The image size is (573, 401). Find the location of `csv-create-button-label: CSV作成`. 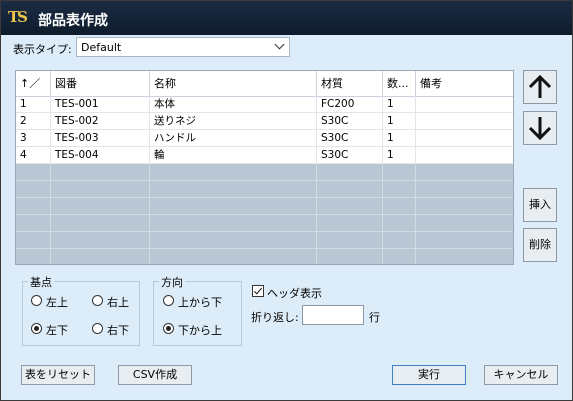

csv-create-button-label: CSV作成 is located at coordinates (155, 374).